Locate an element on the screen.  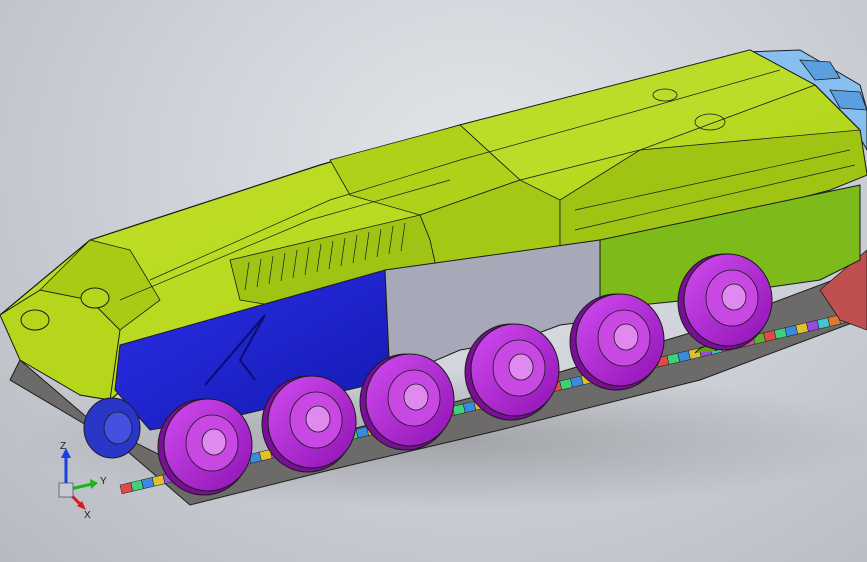
z-axis-label: Z is located at coordinates (63, 446).